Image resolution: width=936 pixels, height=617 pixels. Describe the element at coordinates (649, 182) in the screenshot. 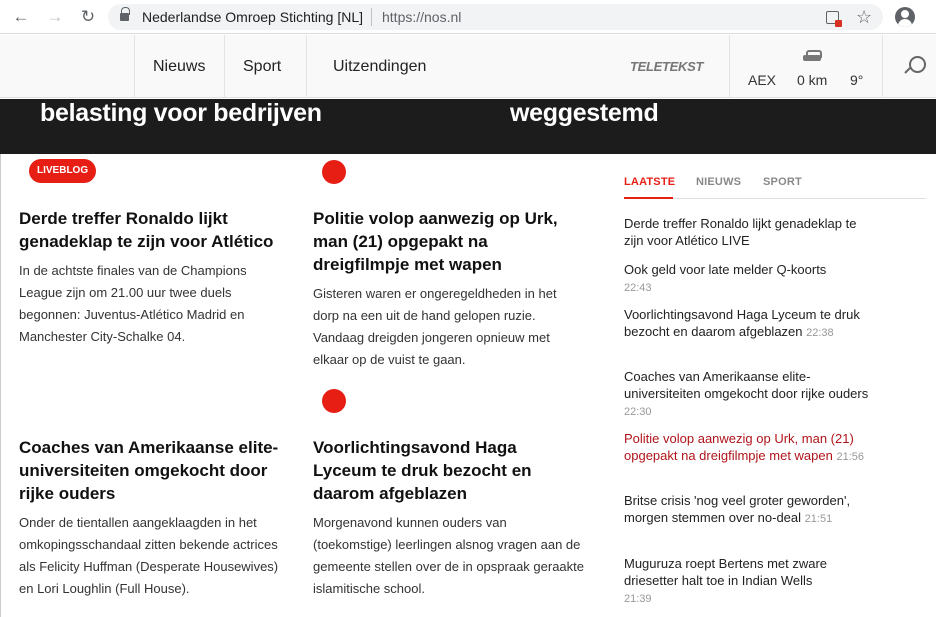

I see `tab-laatste: LAATSTE` at that location.